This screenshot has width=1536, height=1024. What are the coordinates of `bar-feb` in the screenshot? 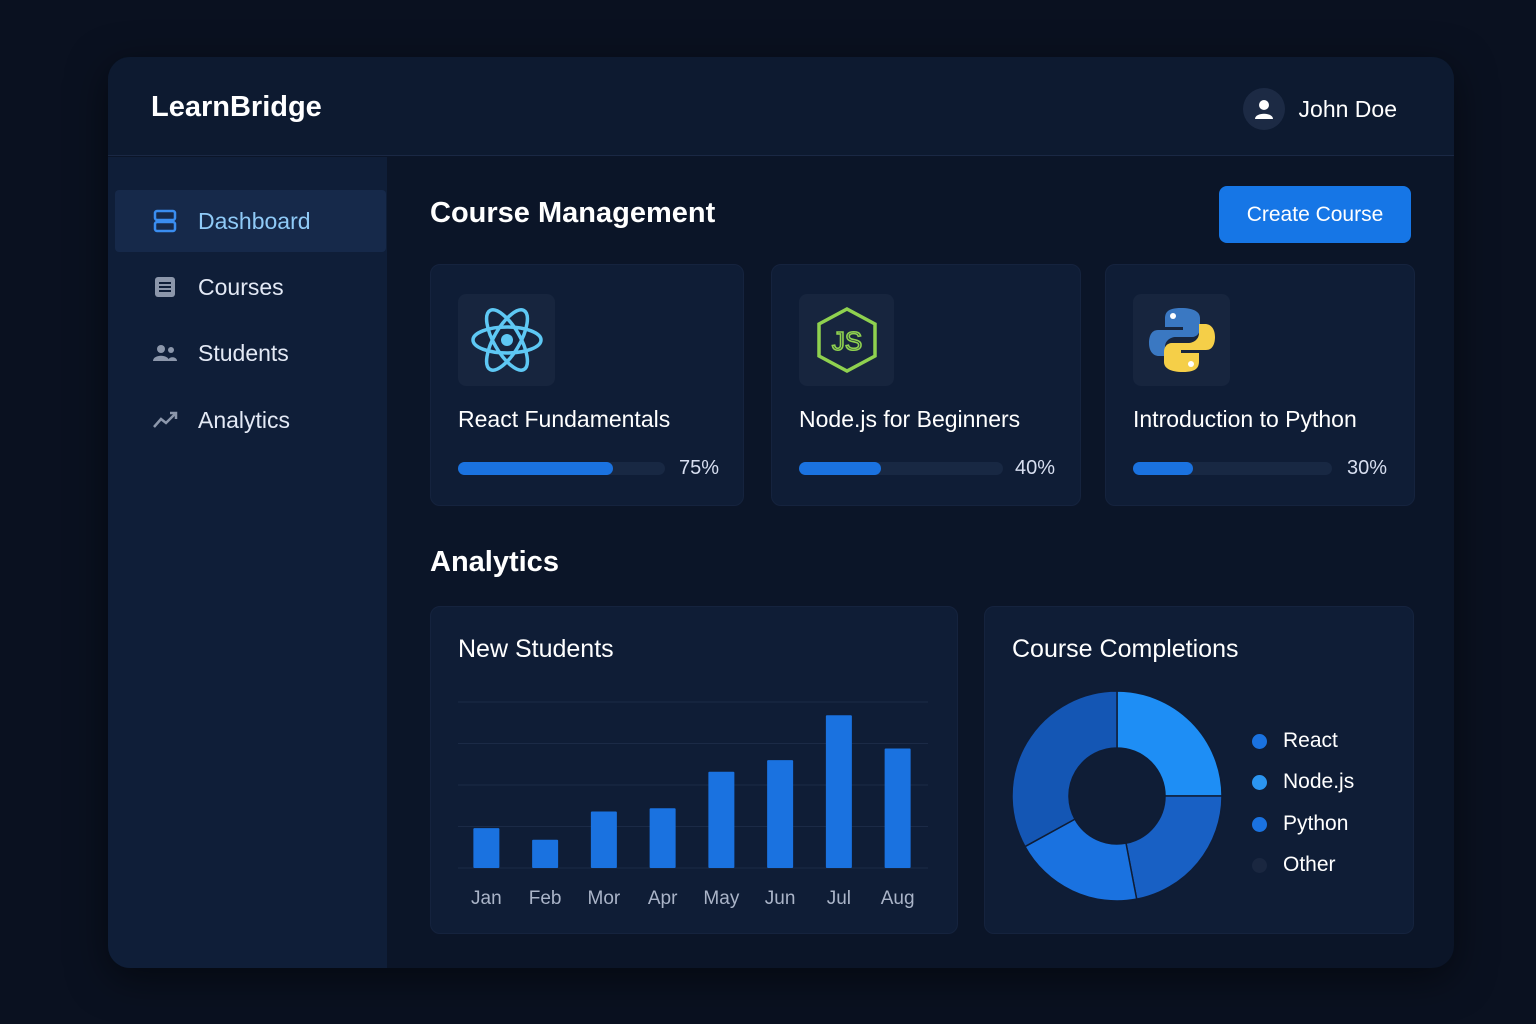 It's located at (545, 853).